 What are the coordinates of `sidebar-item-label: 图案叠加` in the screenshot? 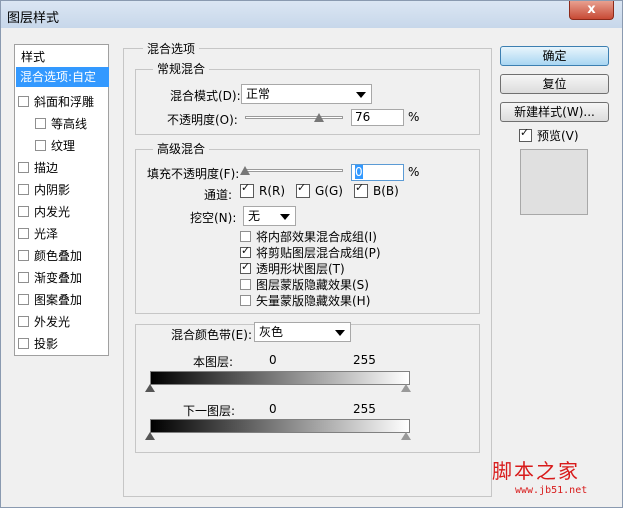 It's located at (58, 300).